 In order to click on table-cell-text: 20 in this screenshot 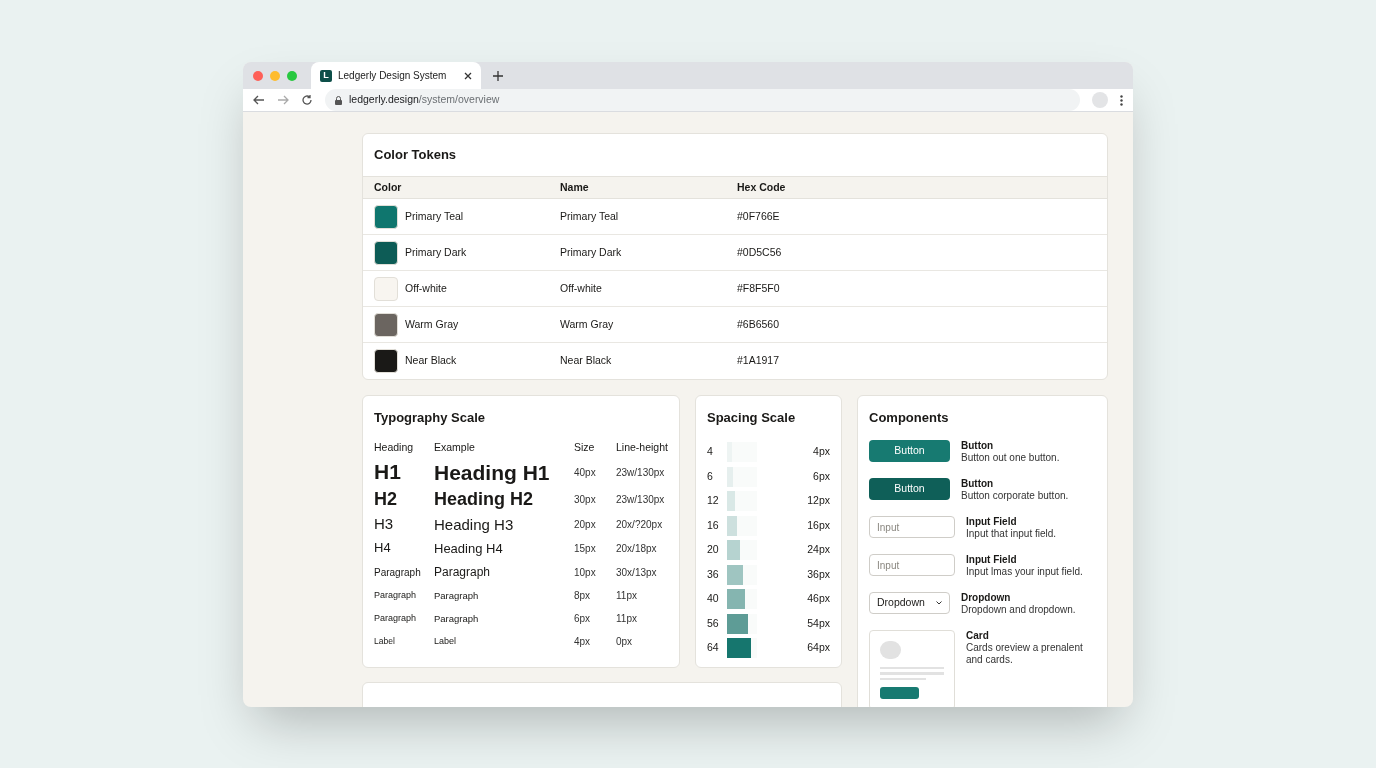, I will do `click(713, 550)`.